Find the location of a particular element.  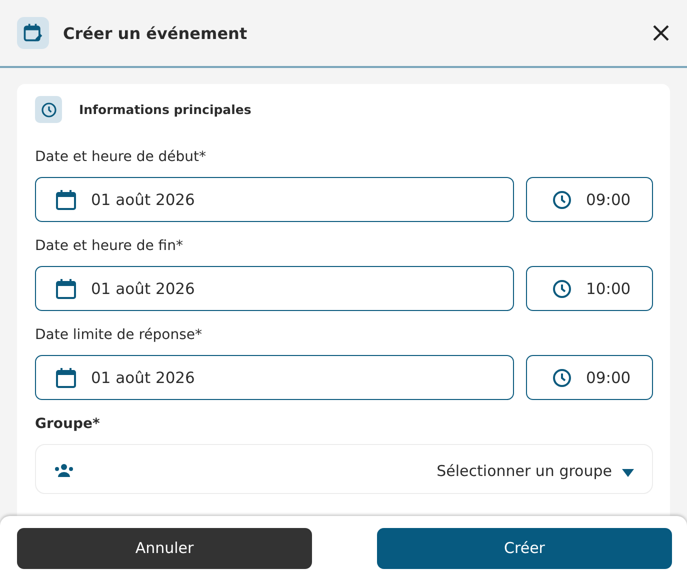

field-label: Date limite de réponse* is located at coordinates (119, 335).